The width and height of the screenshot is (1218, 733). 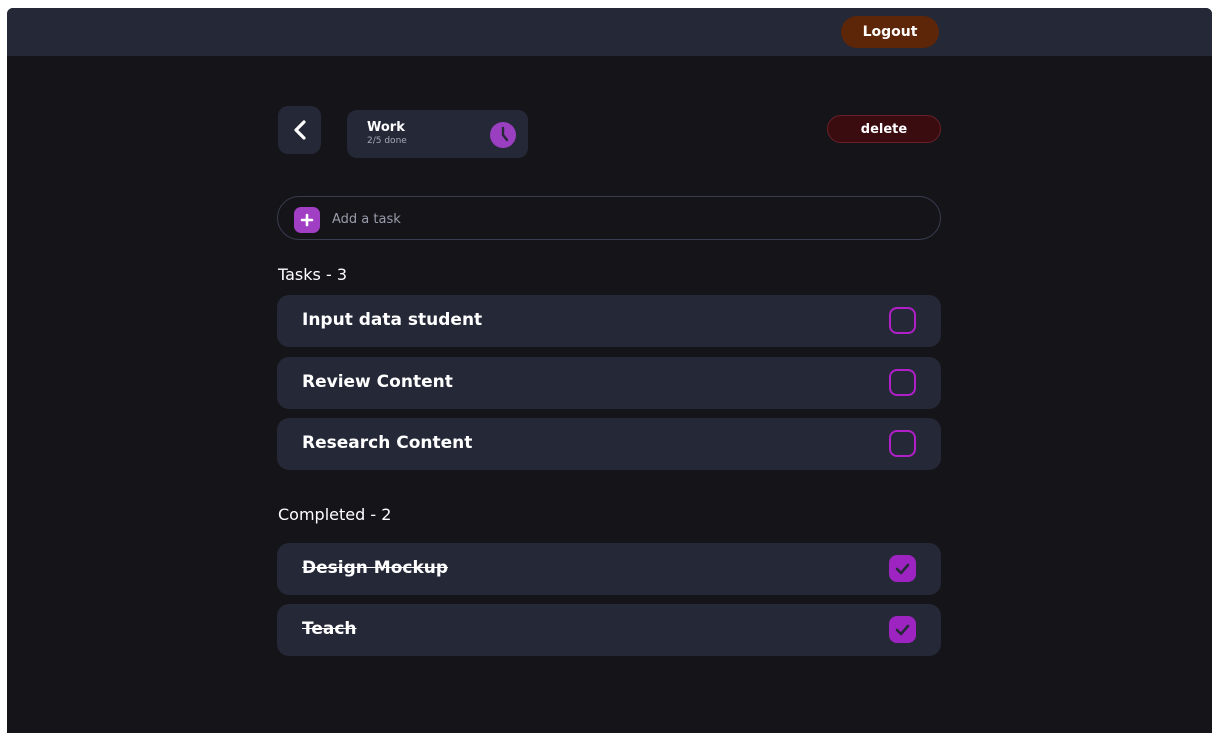 I want to click on delete-list-button: delete, so click(x=884, y=129).